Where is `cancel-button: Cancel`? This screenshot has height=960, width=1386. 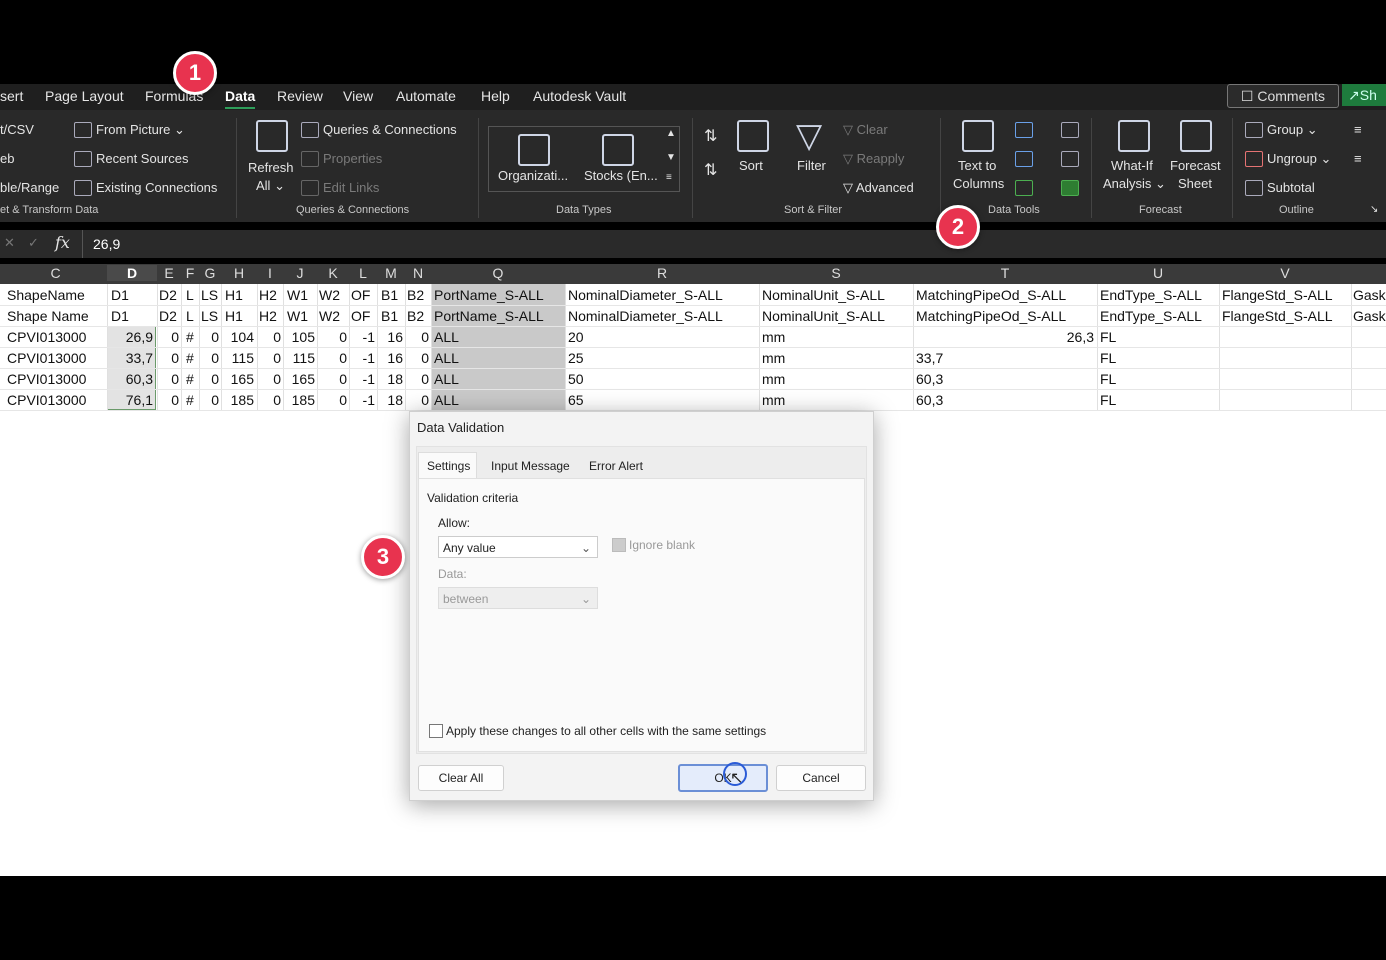 cancel-button: Cancel is located at coordinates (821, 778).